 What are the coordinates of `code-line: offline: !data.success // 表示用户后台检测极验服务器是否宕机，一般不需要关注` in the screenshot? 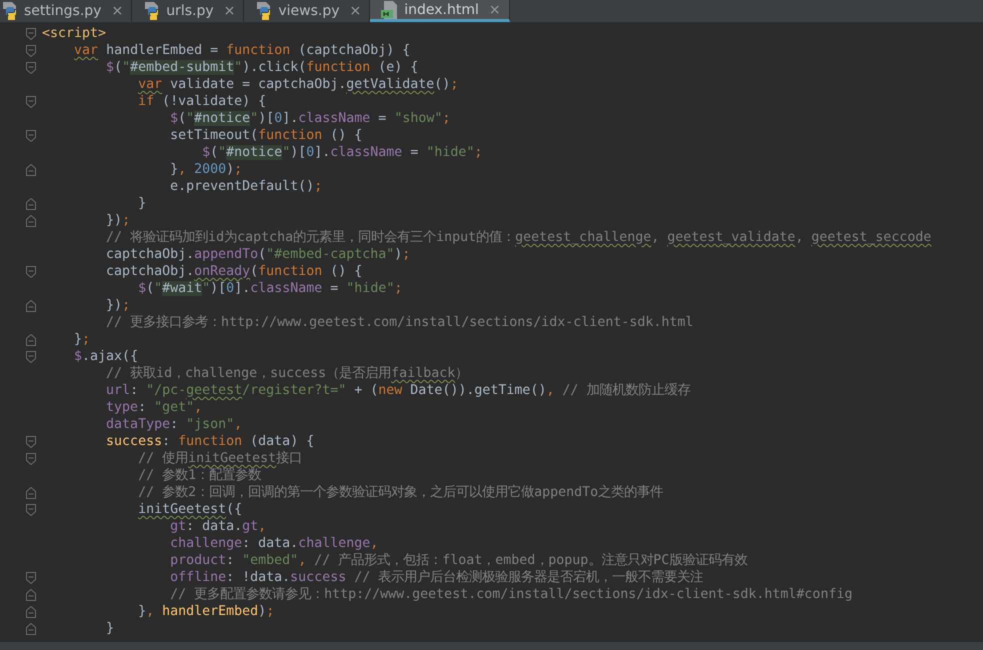 It's located at (436, 577).